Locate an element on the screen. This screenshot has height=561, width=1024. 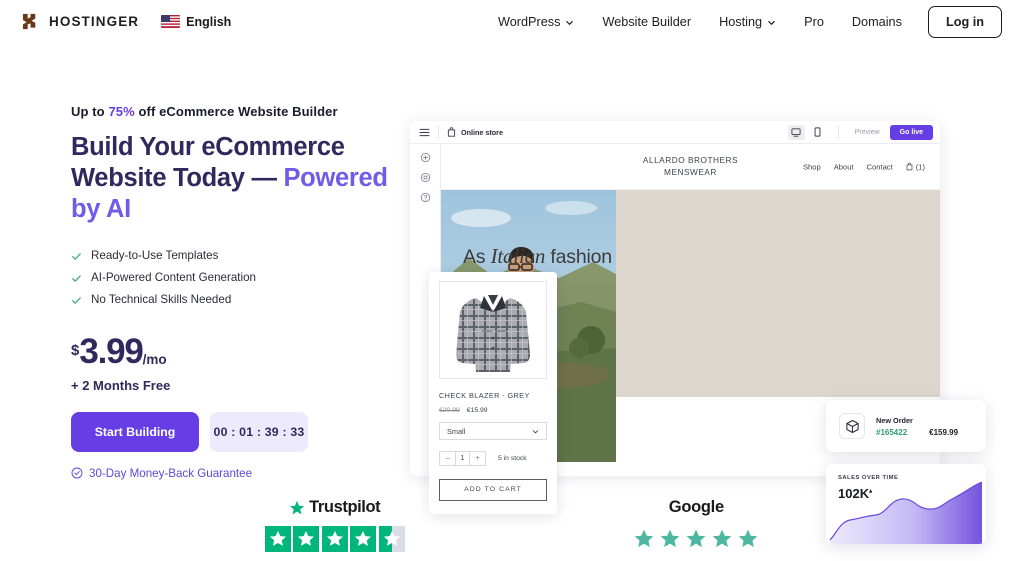
order-meta: #165422 €159.99 is located at coordinates (917, 432).